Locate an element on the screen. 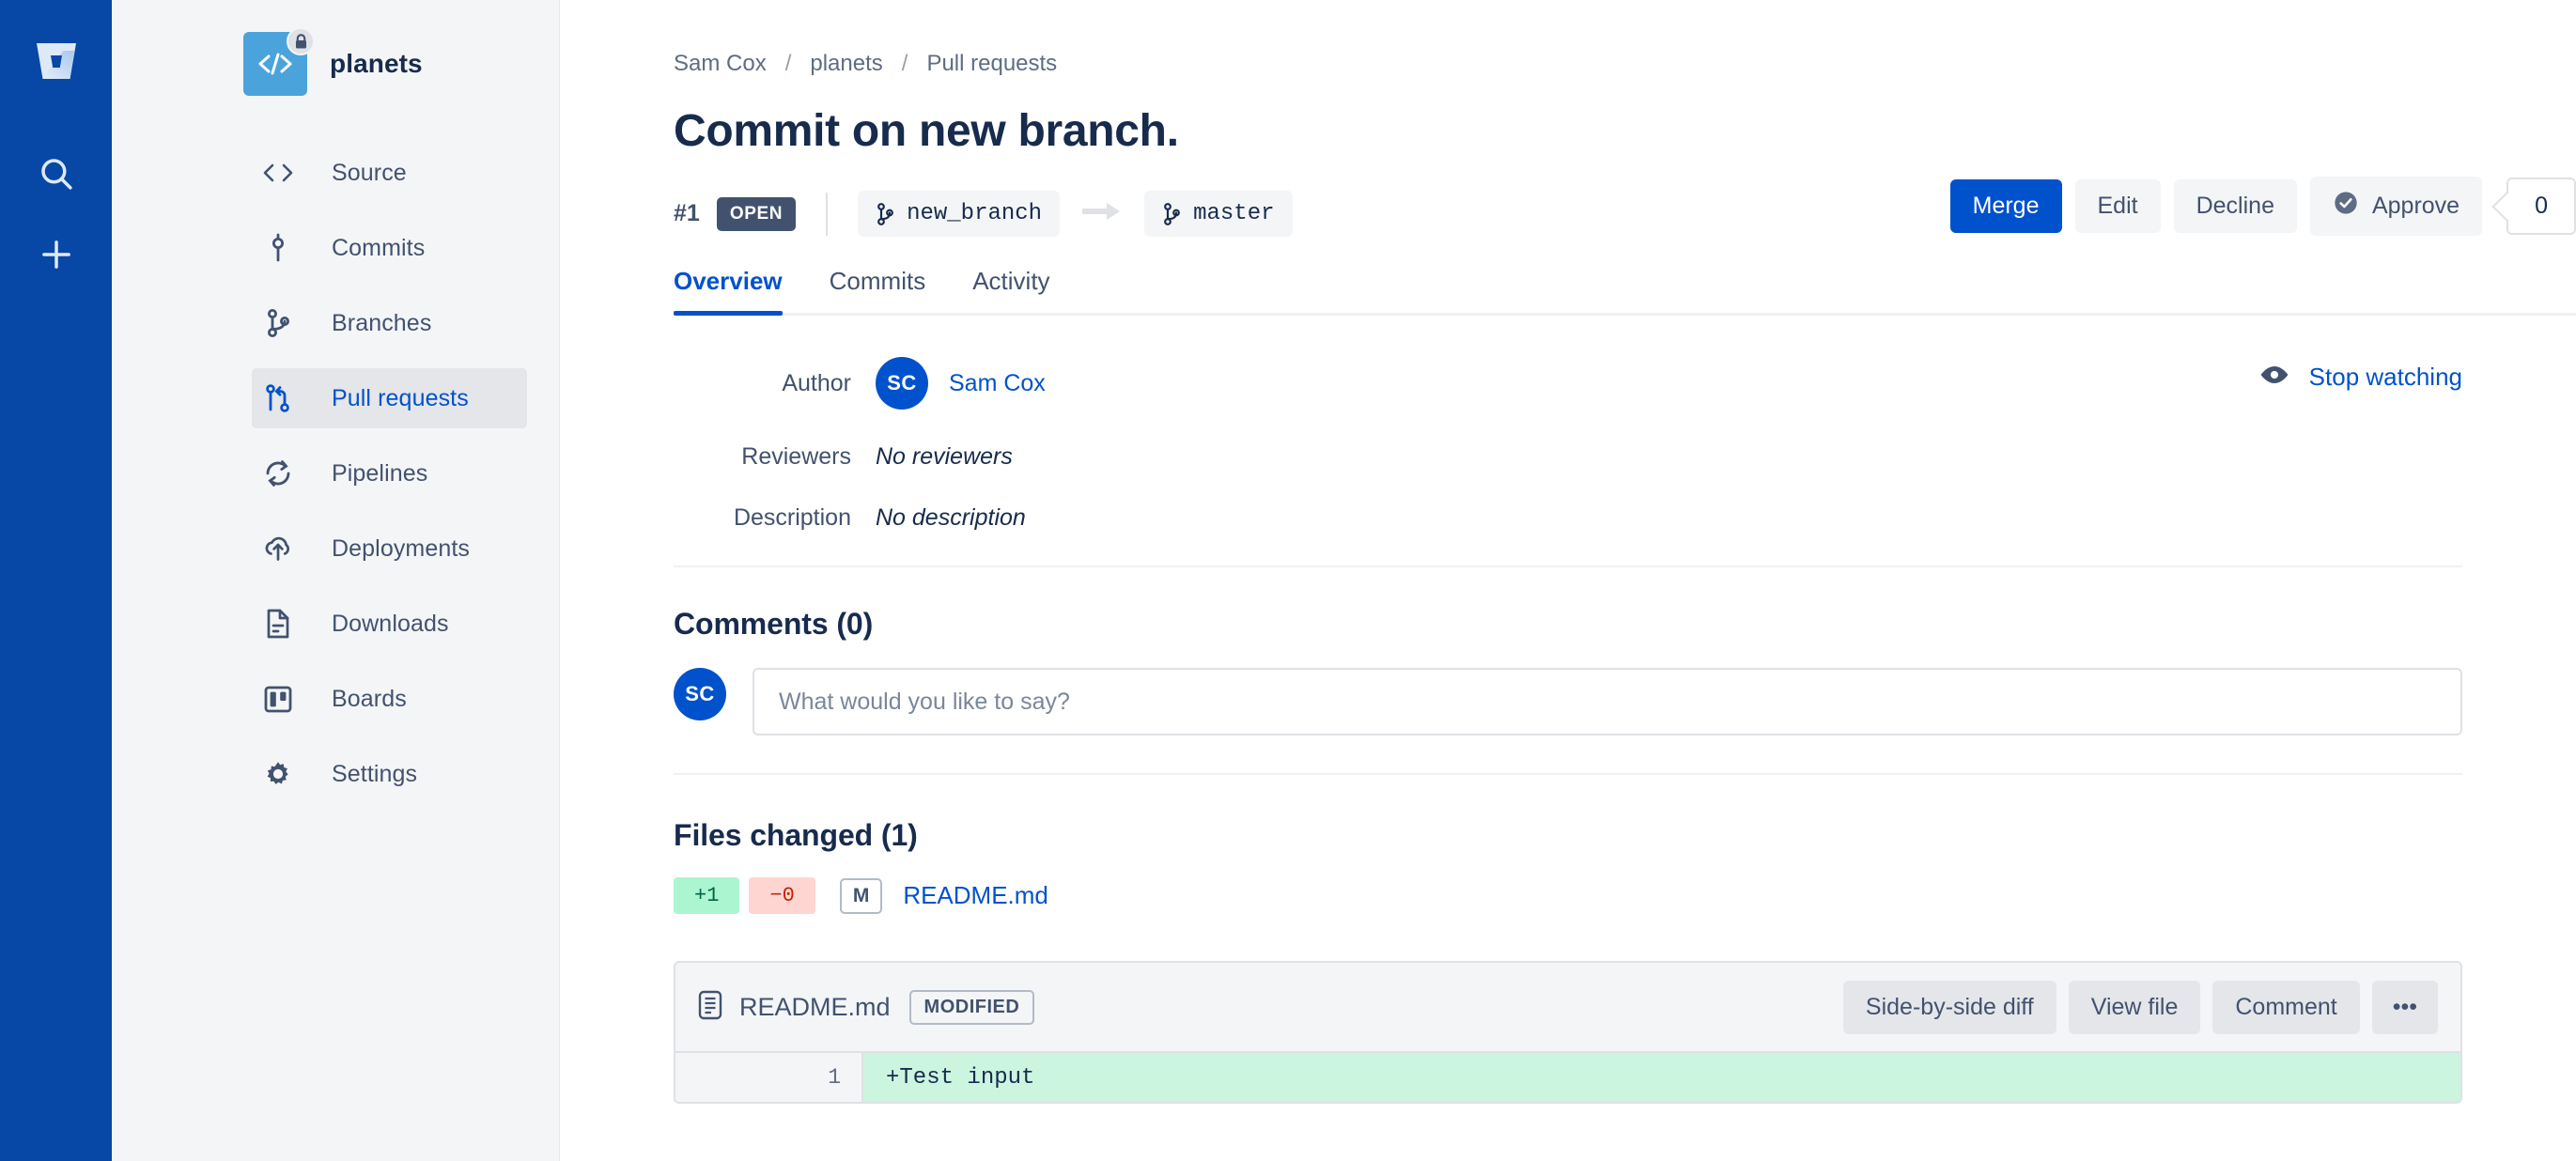  approve-count-badge: 0 is located at coordinates (2541, 206).